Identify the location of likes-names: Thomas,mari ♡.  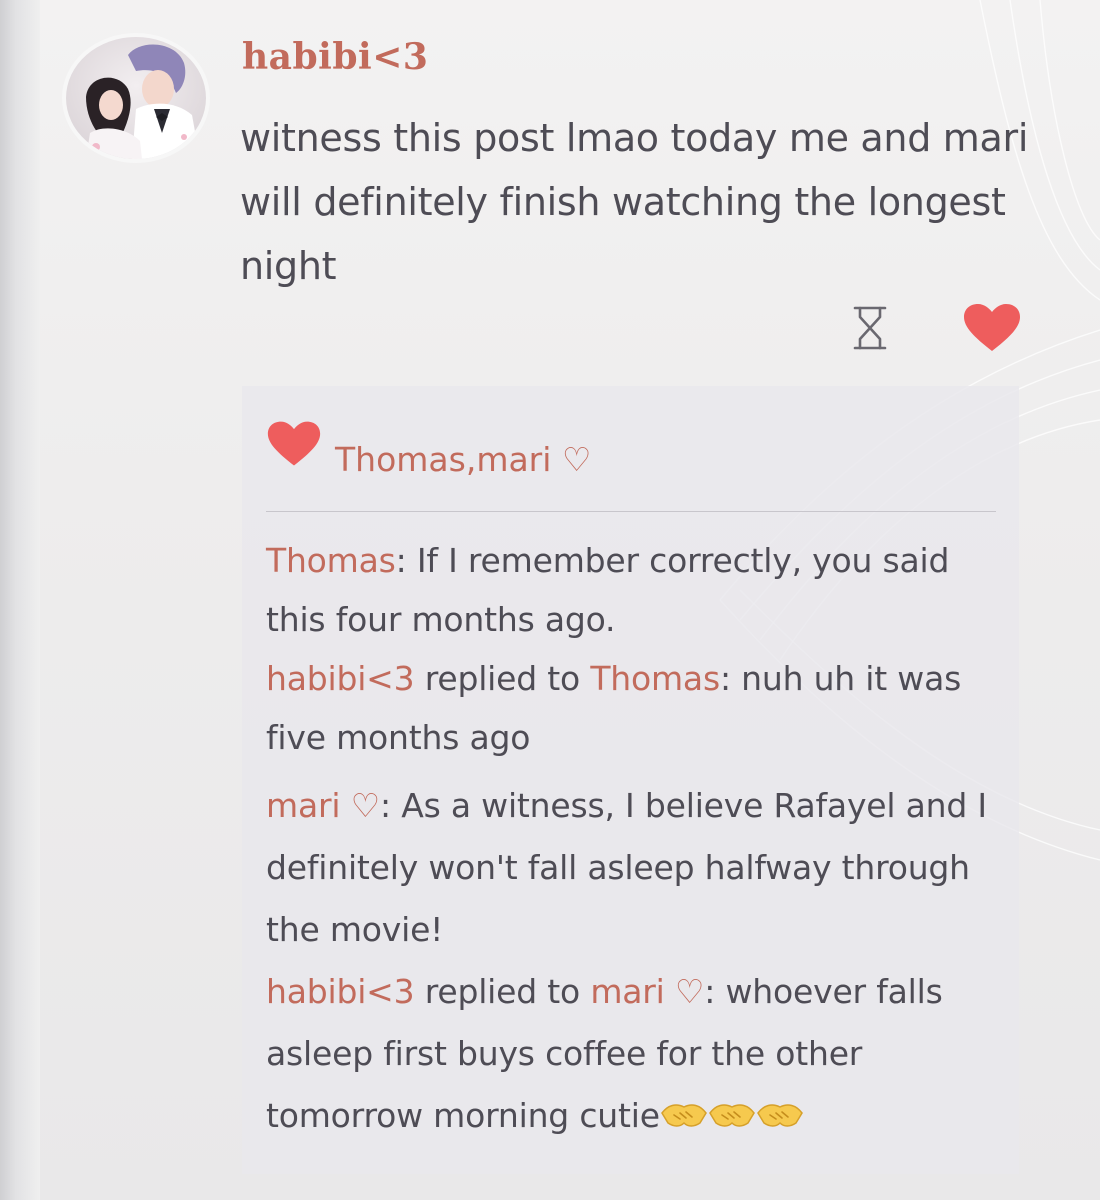
(463, 460).